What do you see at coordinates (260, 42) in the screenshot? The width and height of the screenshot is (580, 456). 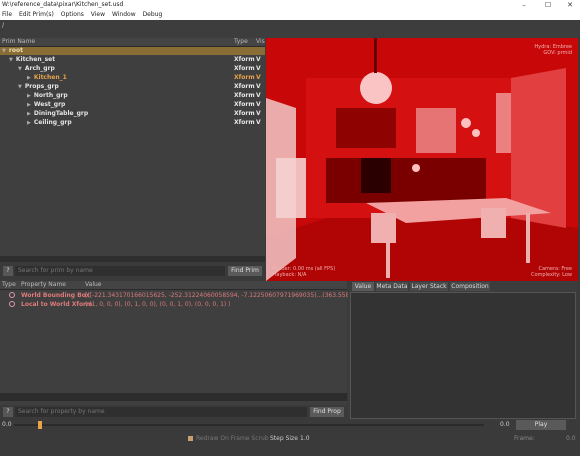 I see `tree-header-vis: Vis` at bounding box center [260, 42].